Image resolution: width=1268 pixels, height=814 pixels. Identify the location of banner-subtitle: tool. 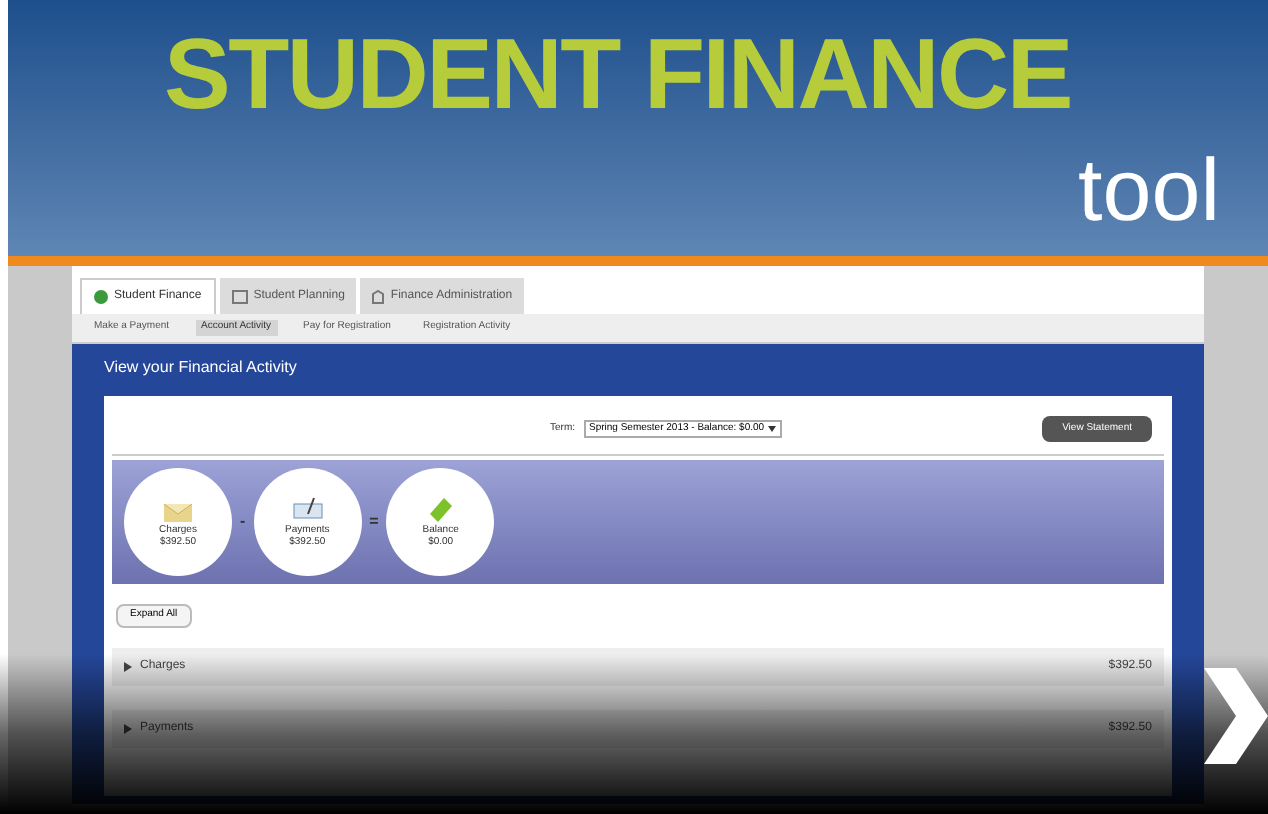
(1149, 192).